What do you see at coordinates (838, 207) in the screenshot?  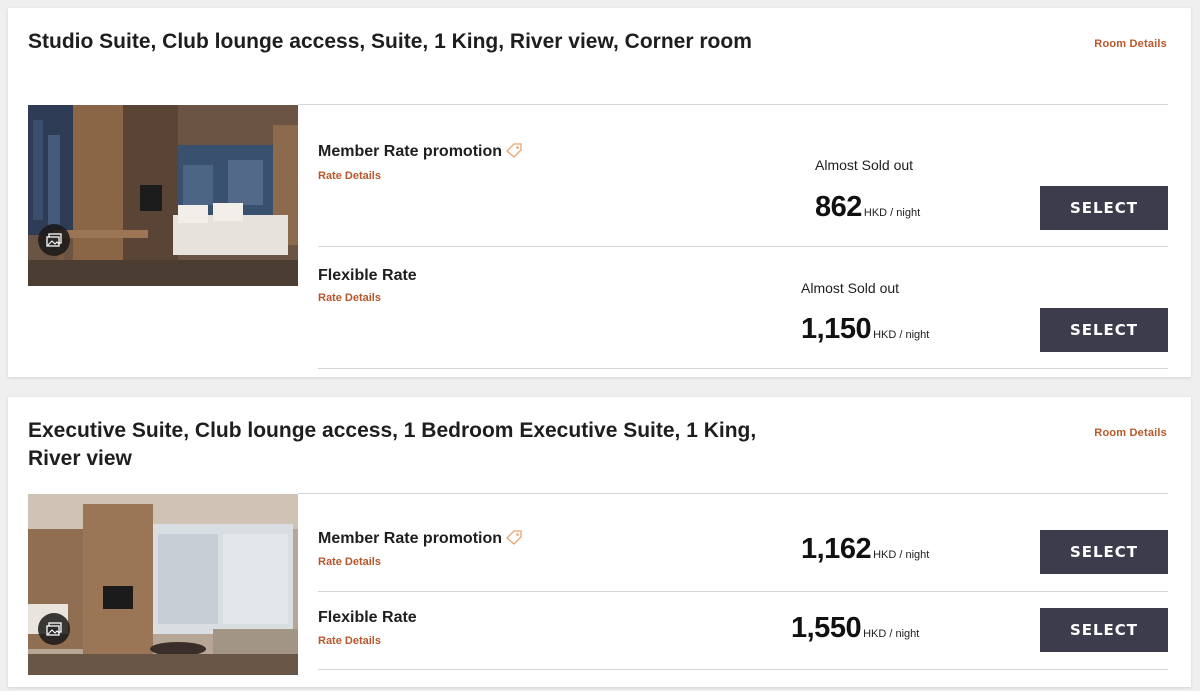 I see `price-amount: 862` at bounding box center [838, 207].